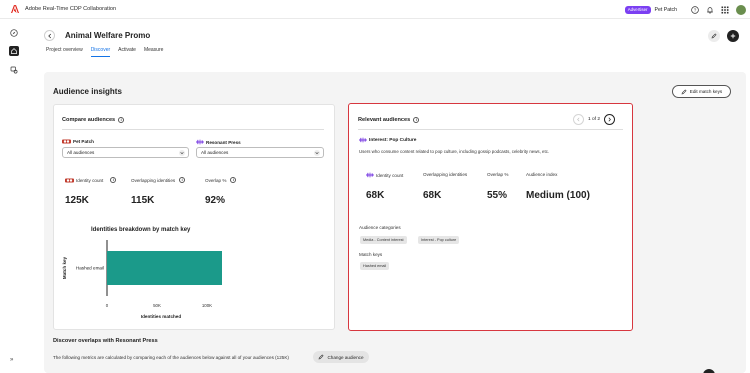  I want to click on rel-identity-count-label: Identity count, so click(384, 175).